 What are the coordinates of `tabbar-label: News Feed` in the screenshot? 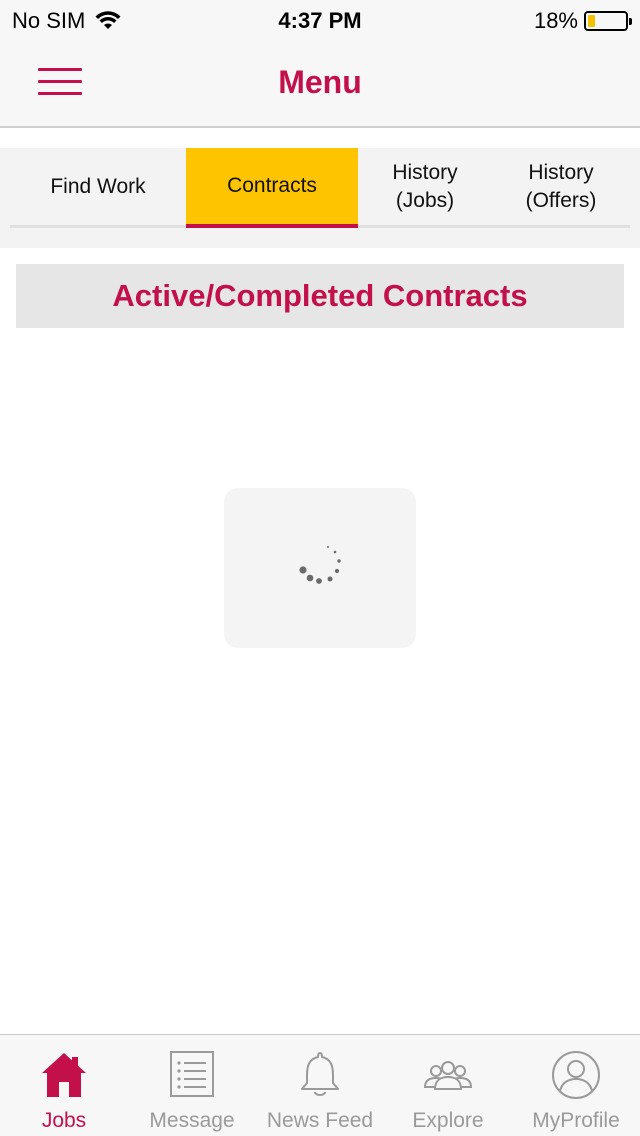 It's located at (320, 1120).